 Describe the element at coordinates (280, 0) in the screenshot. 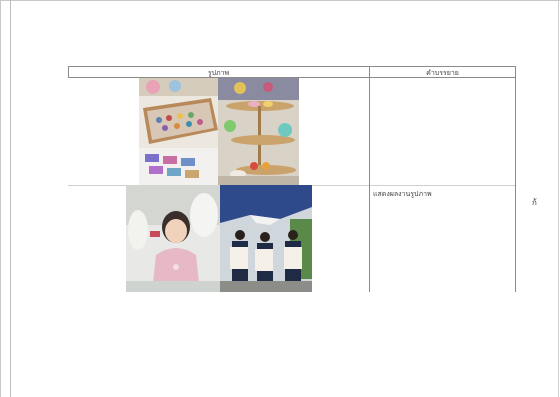

I see `page-border-top` at that location.